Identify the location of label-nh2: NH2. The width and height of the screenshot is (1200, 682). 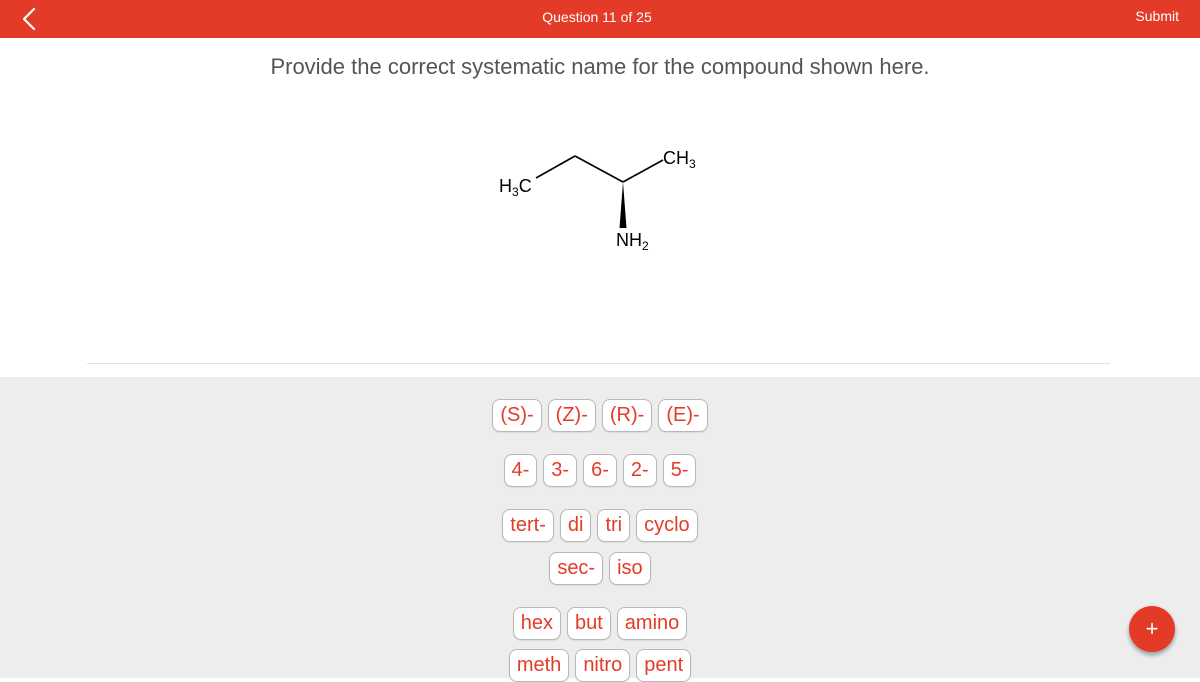
(632, 241).